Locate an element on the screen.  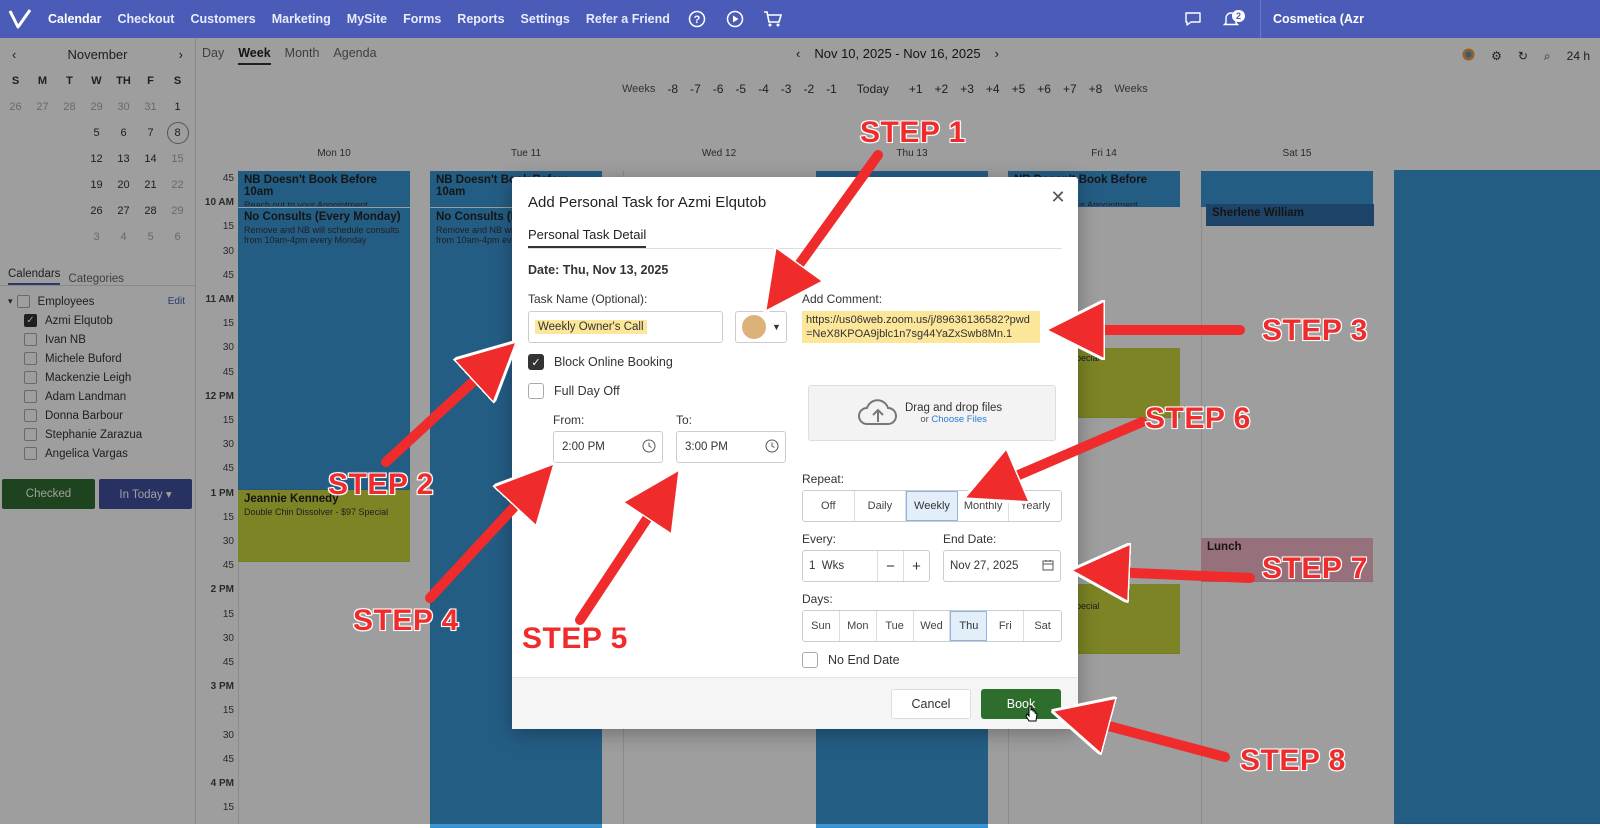
choose-files-link: Choose Files is located at coordinates (958, 419).